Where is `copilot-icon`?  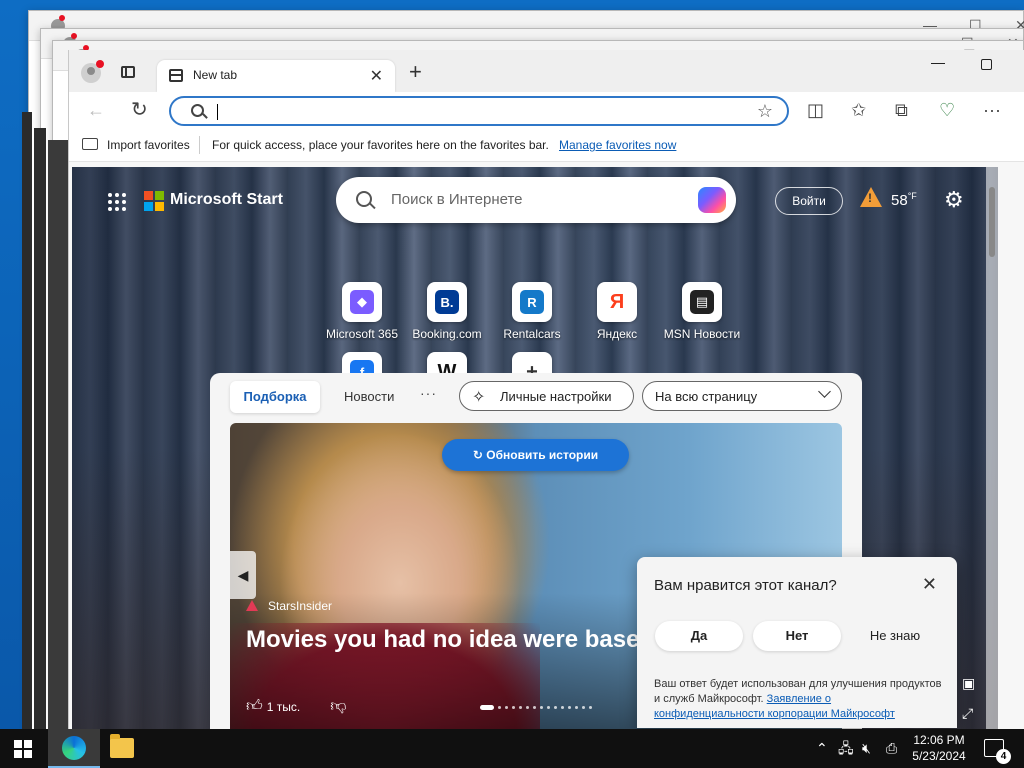 copilot-icon is located at coordinates (712, 200).